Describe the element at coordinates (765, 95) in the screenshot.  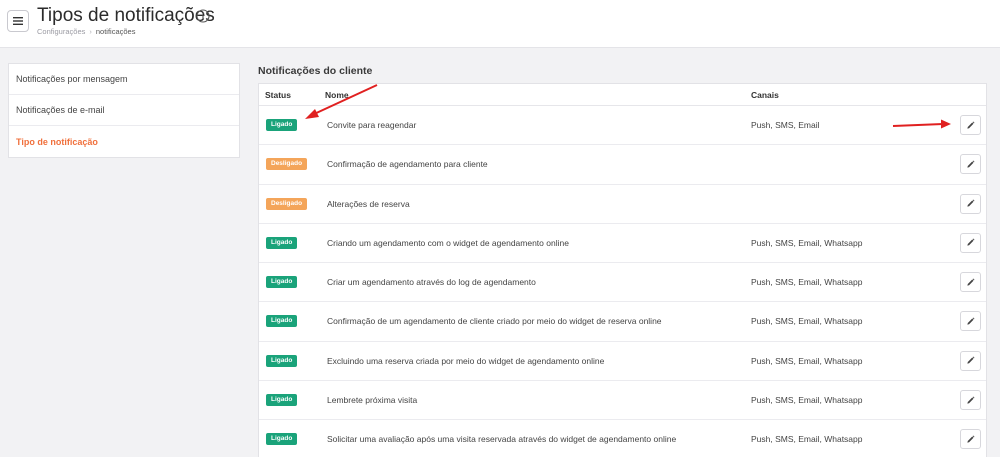
I see `column-header-channels: Canais` at that location.